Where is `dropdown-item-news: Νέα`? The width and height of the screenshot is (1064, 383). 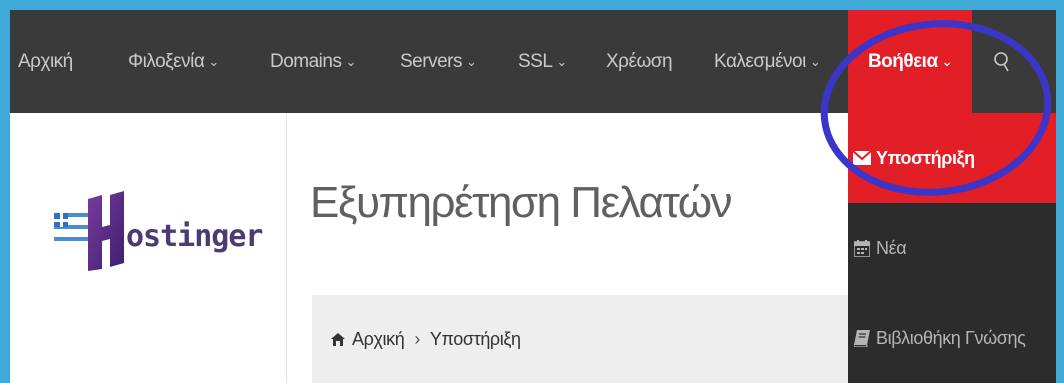
dropdown-item-news: Νέα is located at coordinates (952, 248).